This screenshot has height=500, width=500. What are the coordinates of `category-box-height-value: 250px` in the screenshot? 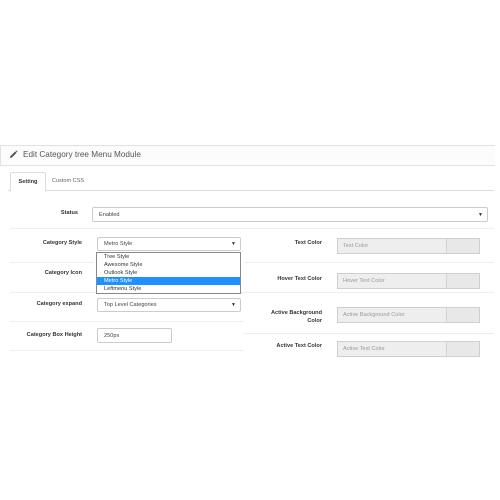 It's located at (112, 335).